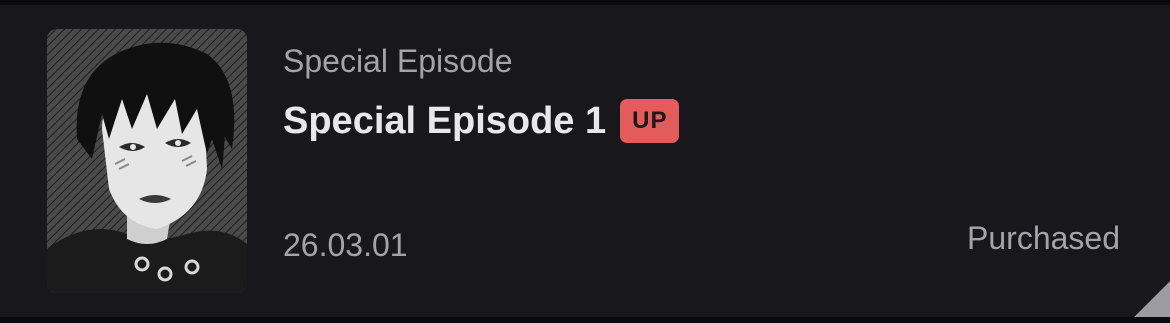 This screenshot has width=1170, height=323. What do you see at coordinates (650, 121) in the screenshot?
I see `up-badge: UP` at bounding box center [650, 121].